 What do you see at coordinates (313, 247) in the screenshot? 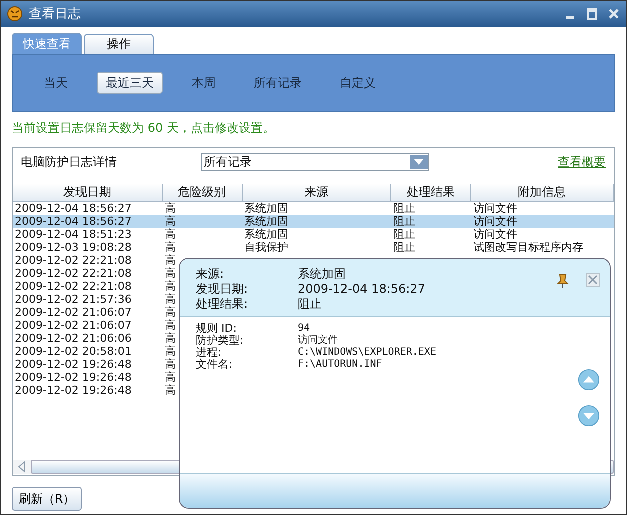
I see `table-row: 2009-12-03 19:08:28 高 自我保护 阻止 试图改写目标程序内存` at bounding box center [313, 247].